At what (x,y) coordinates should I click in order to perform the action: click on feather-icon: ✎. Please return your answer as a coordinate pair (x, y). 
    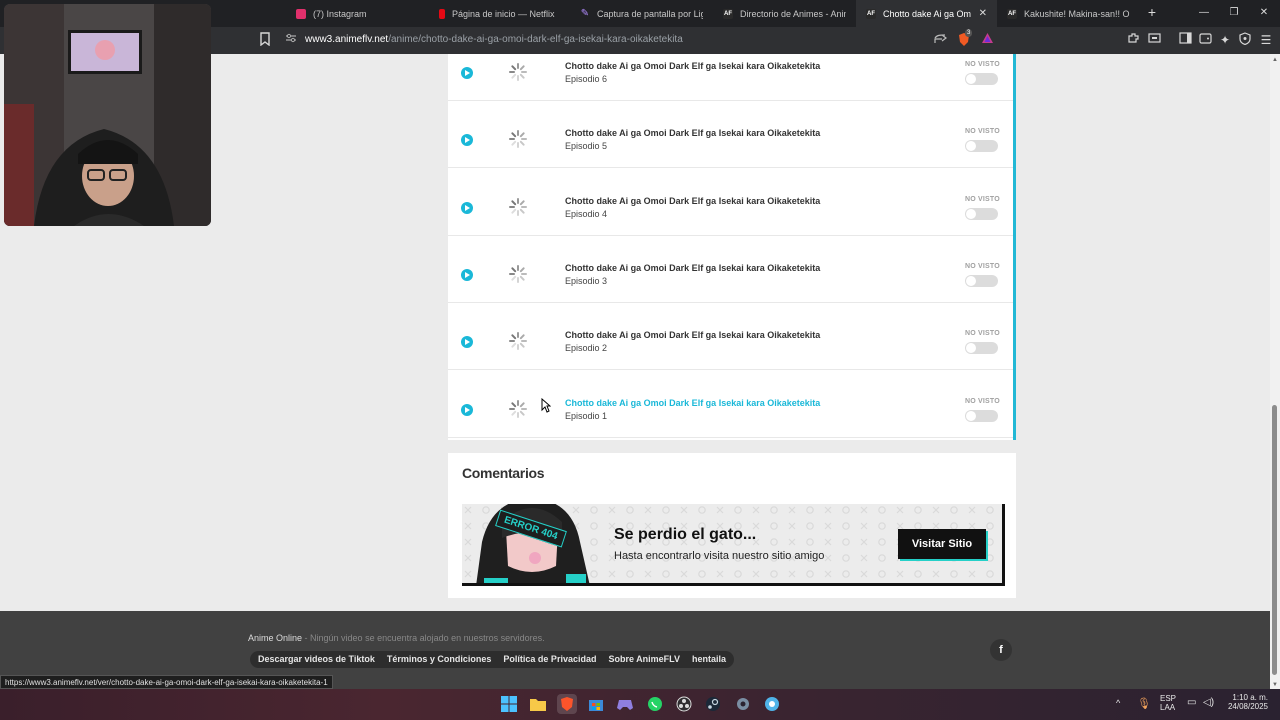
    Looking at the image, I should click on (585, 13).